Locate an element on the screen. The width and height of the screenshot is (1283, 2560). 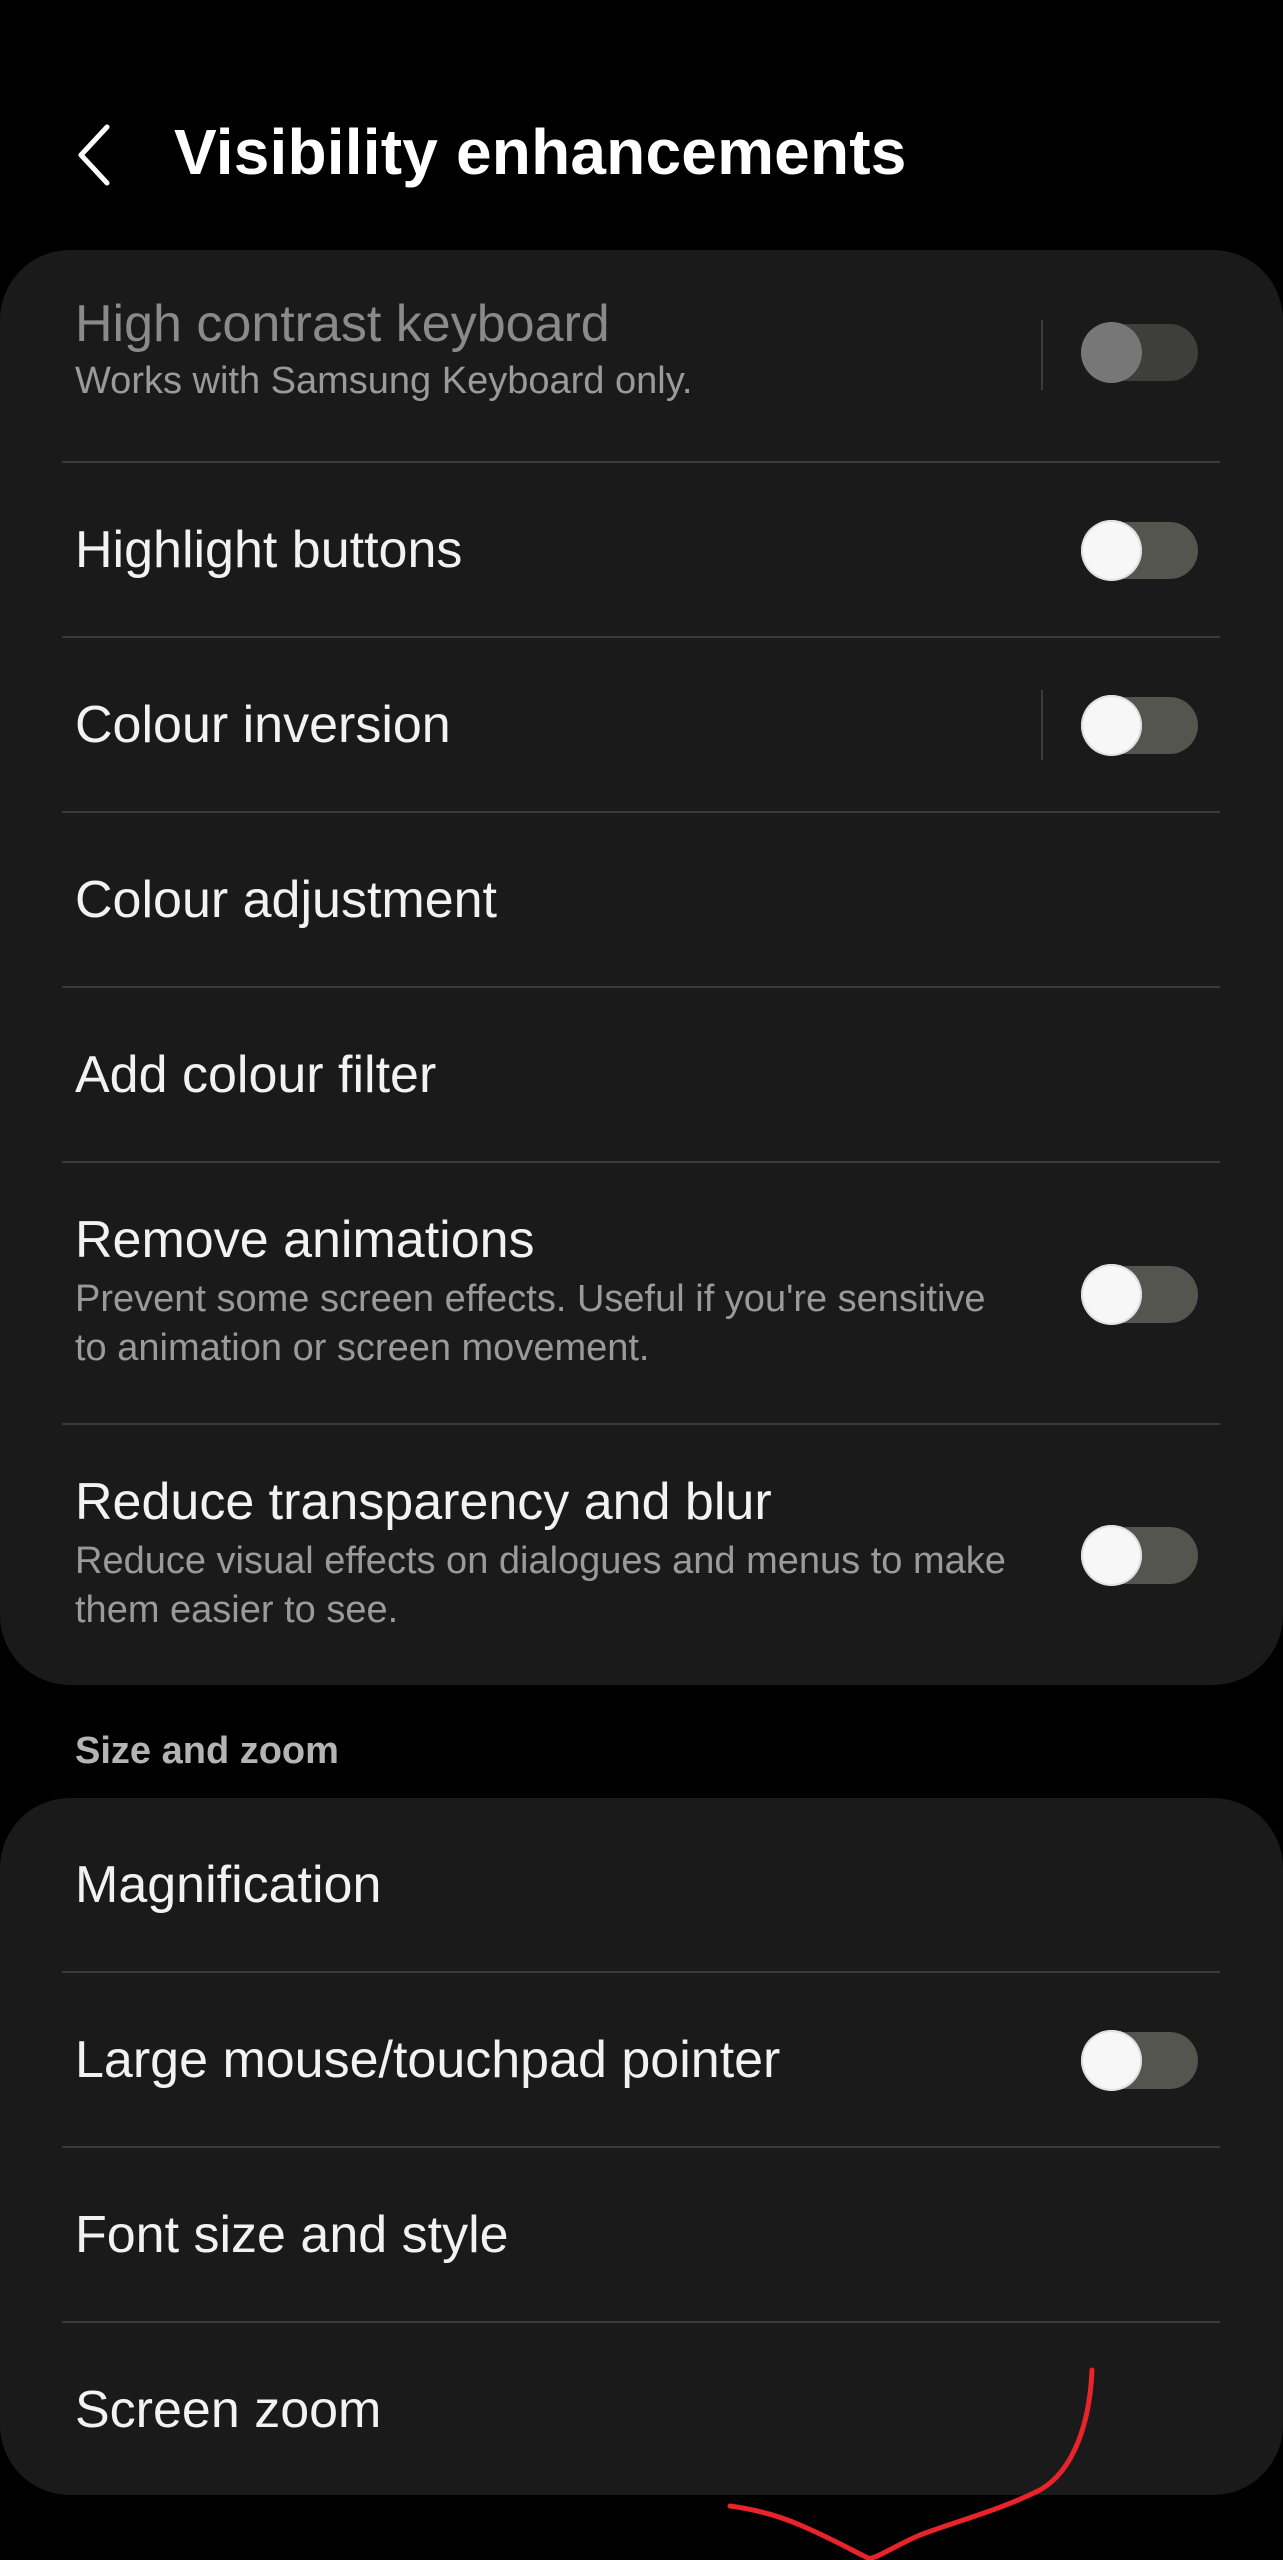
setting-title: Add colour filter is located at coordinates (256, 1075).